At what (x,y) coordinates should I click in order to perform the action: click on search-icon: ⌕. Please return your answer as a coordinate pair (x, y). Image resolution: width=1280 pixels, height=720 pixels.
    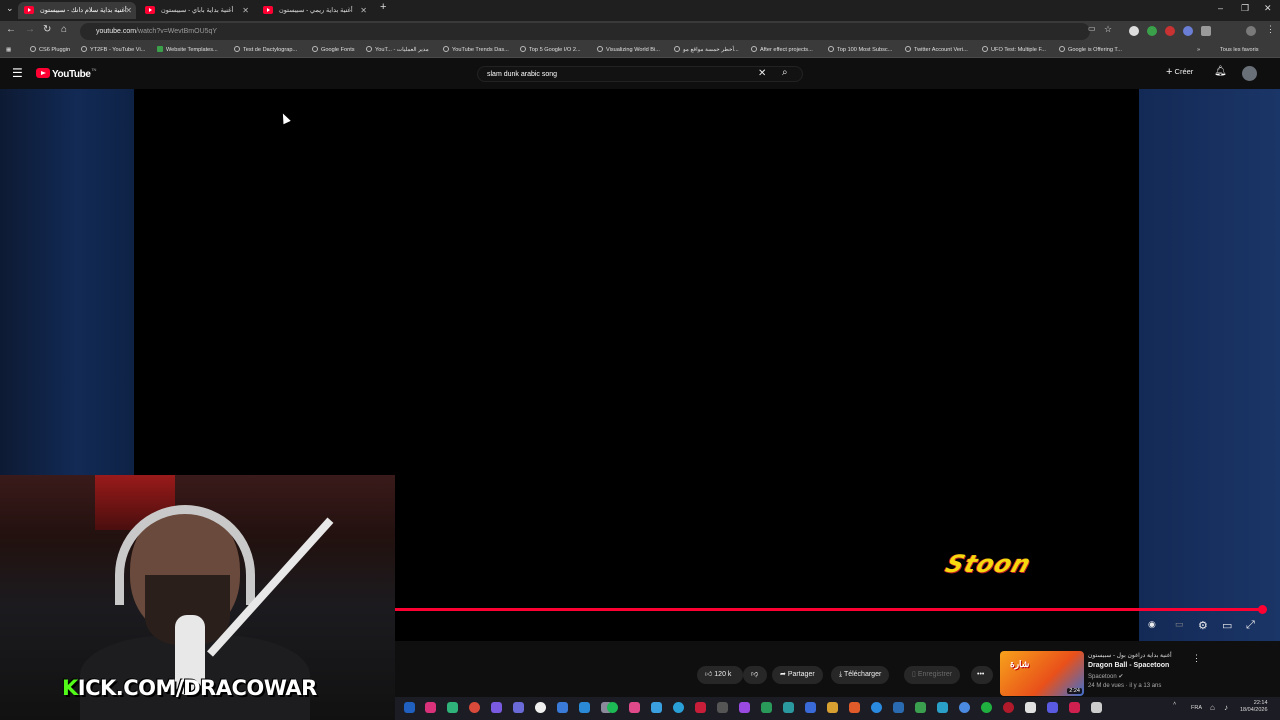
    Looking at the image, I should click on (785, 72).